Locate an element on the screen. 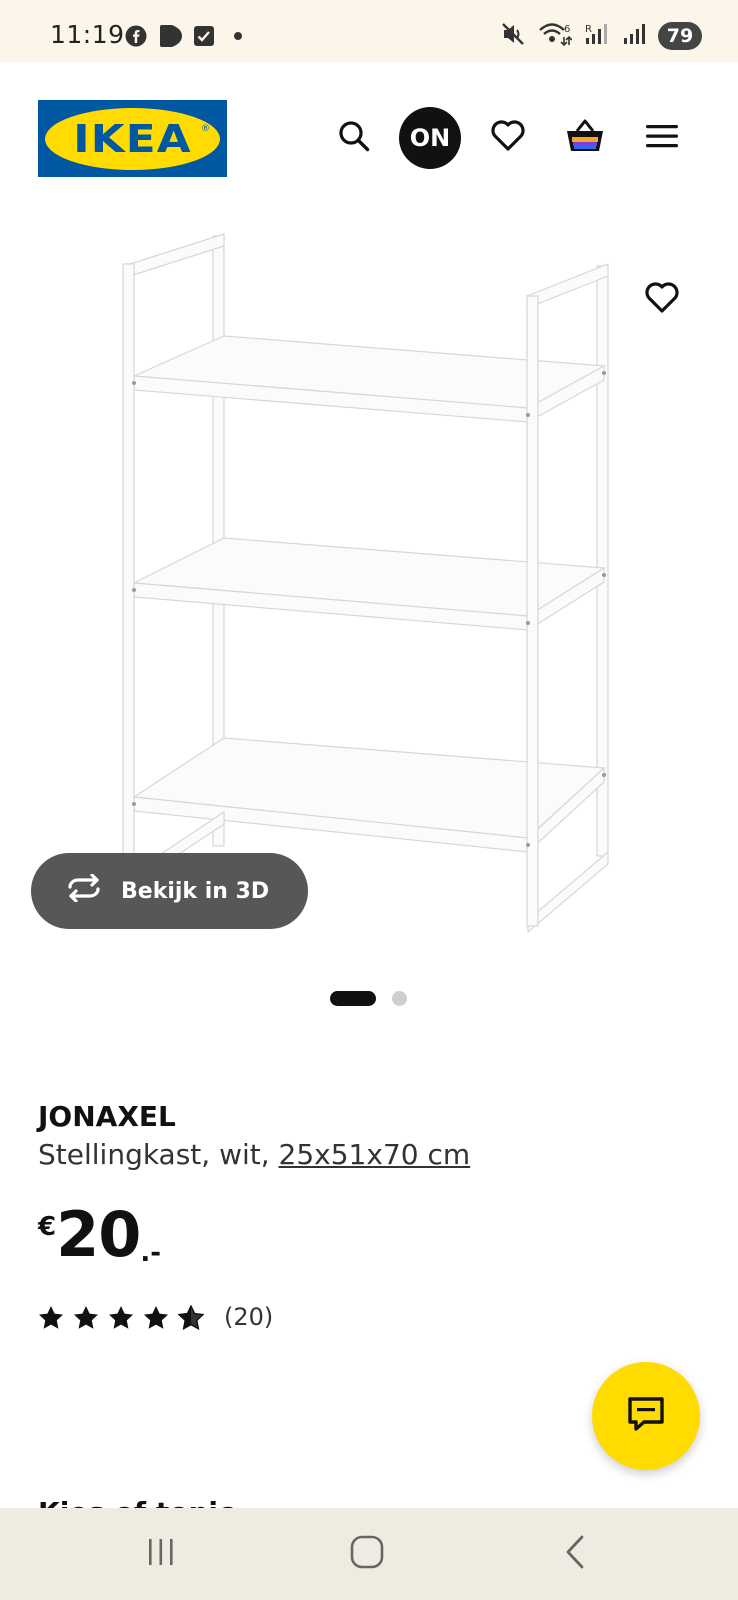 Image resolution: width=738 pixels, height=1600 pixels. wifi-icon: 6 is located at coordinates (555, 36).